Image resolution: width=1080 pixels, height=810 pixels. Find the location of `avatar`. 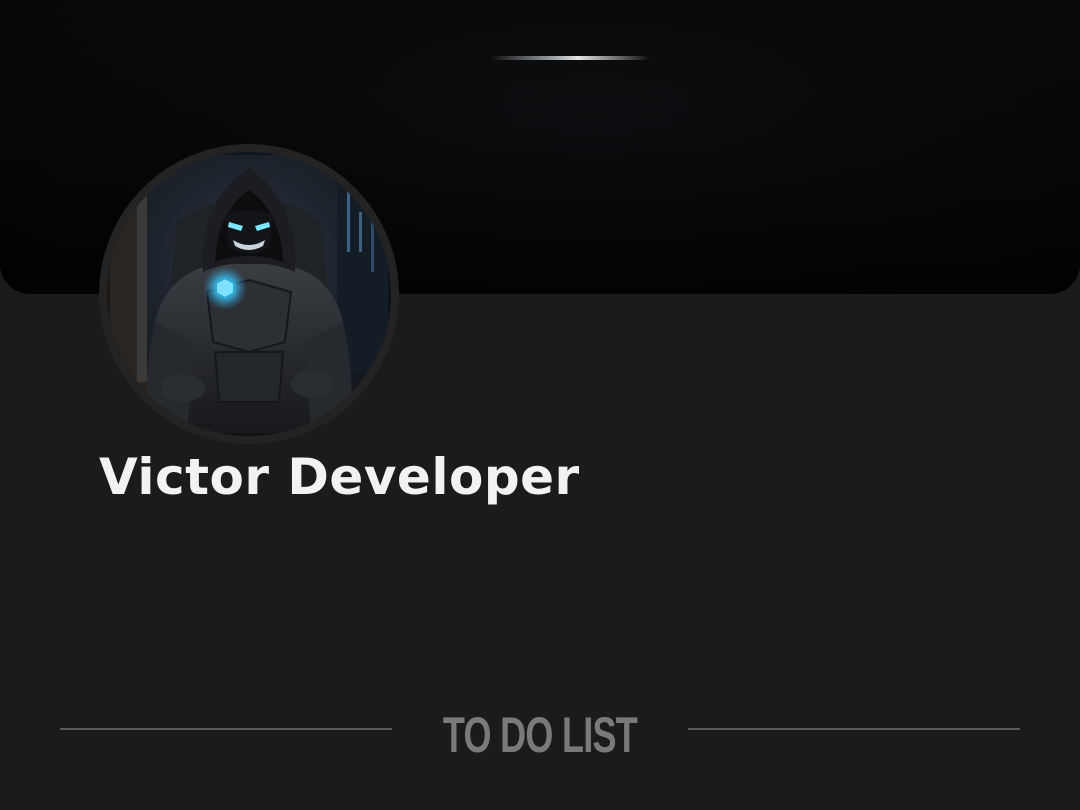

avatar is located at coordinates (249, 294).